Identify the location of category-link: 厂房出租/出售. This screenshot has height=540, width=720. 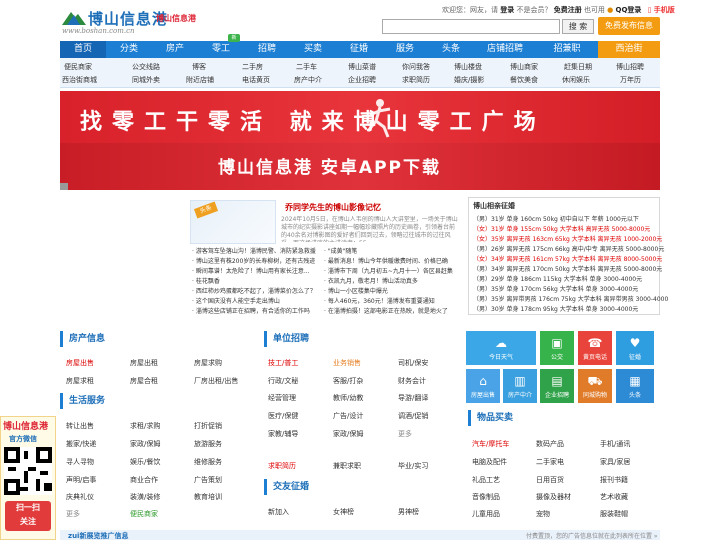
(216, 381).